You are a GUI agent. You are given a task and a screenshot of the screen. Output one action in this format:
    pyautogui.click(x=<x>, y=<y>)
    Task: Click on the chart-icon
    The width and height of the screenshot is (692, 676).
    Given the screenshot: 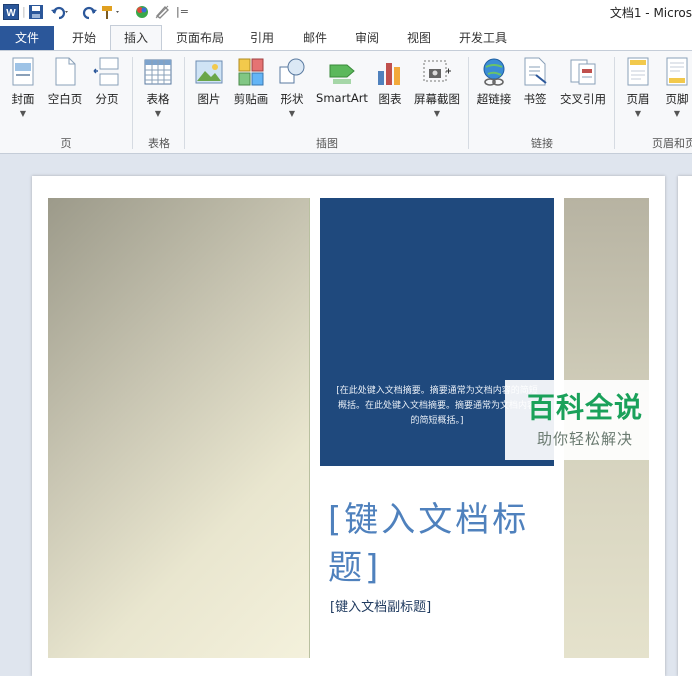 What is the action you would take?
    pyautogui.click(x=390, y=72)
    